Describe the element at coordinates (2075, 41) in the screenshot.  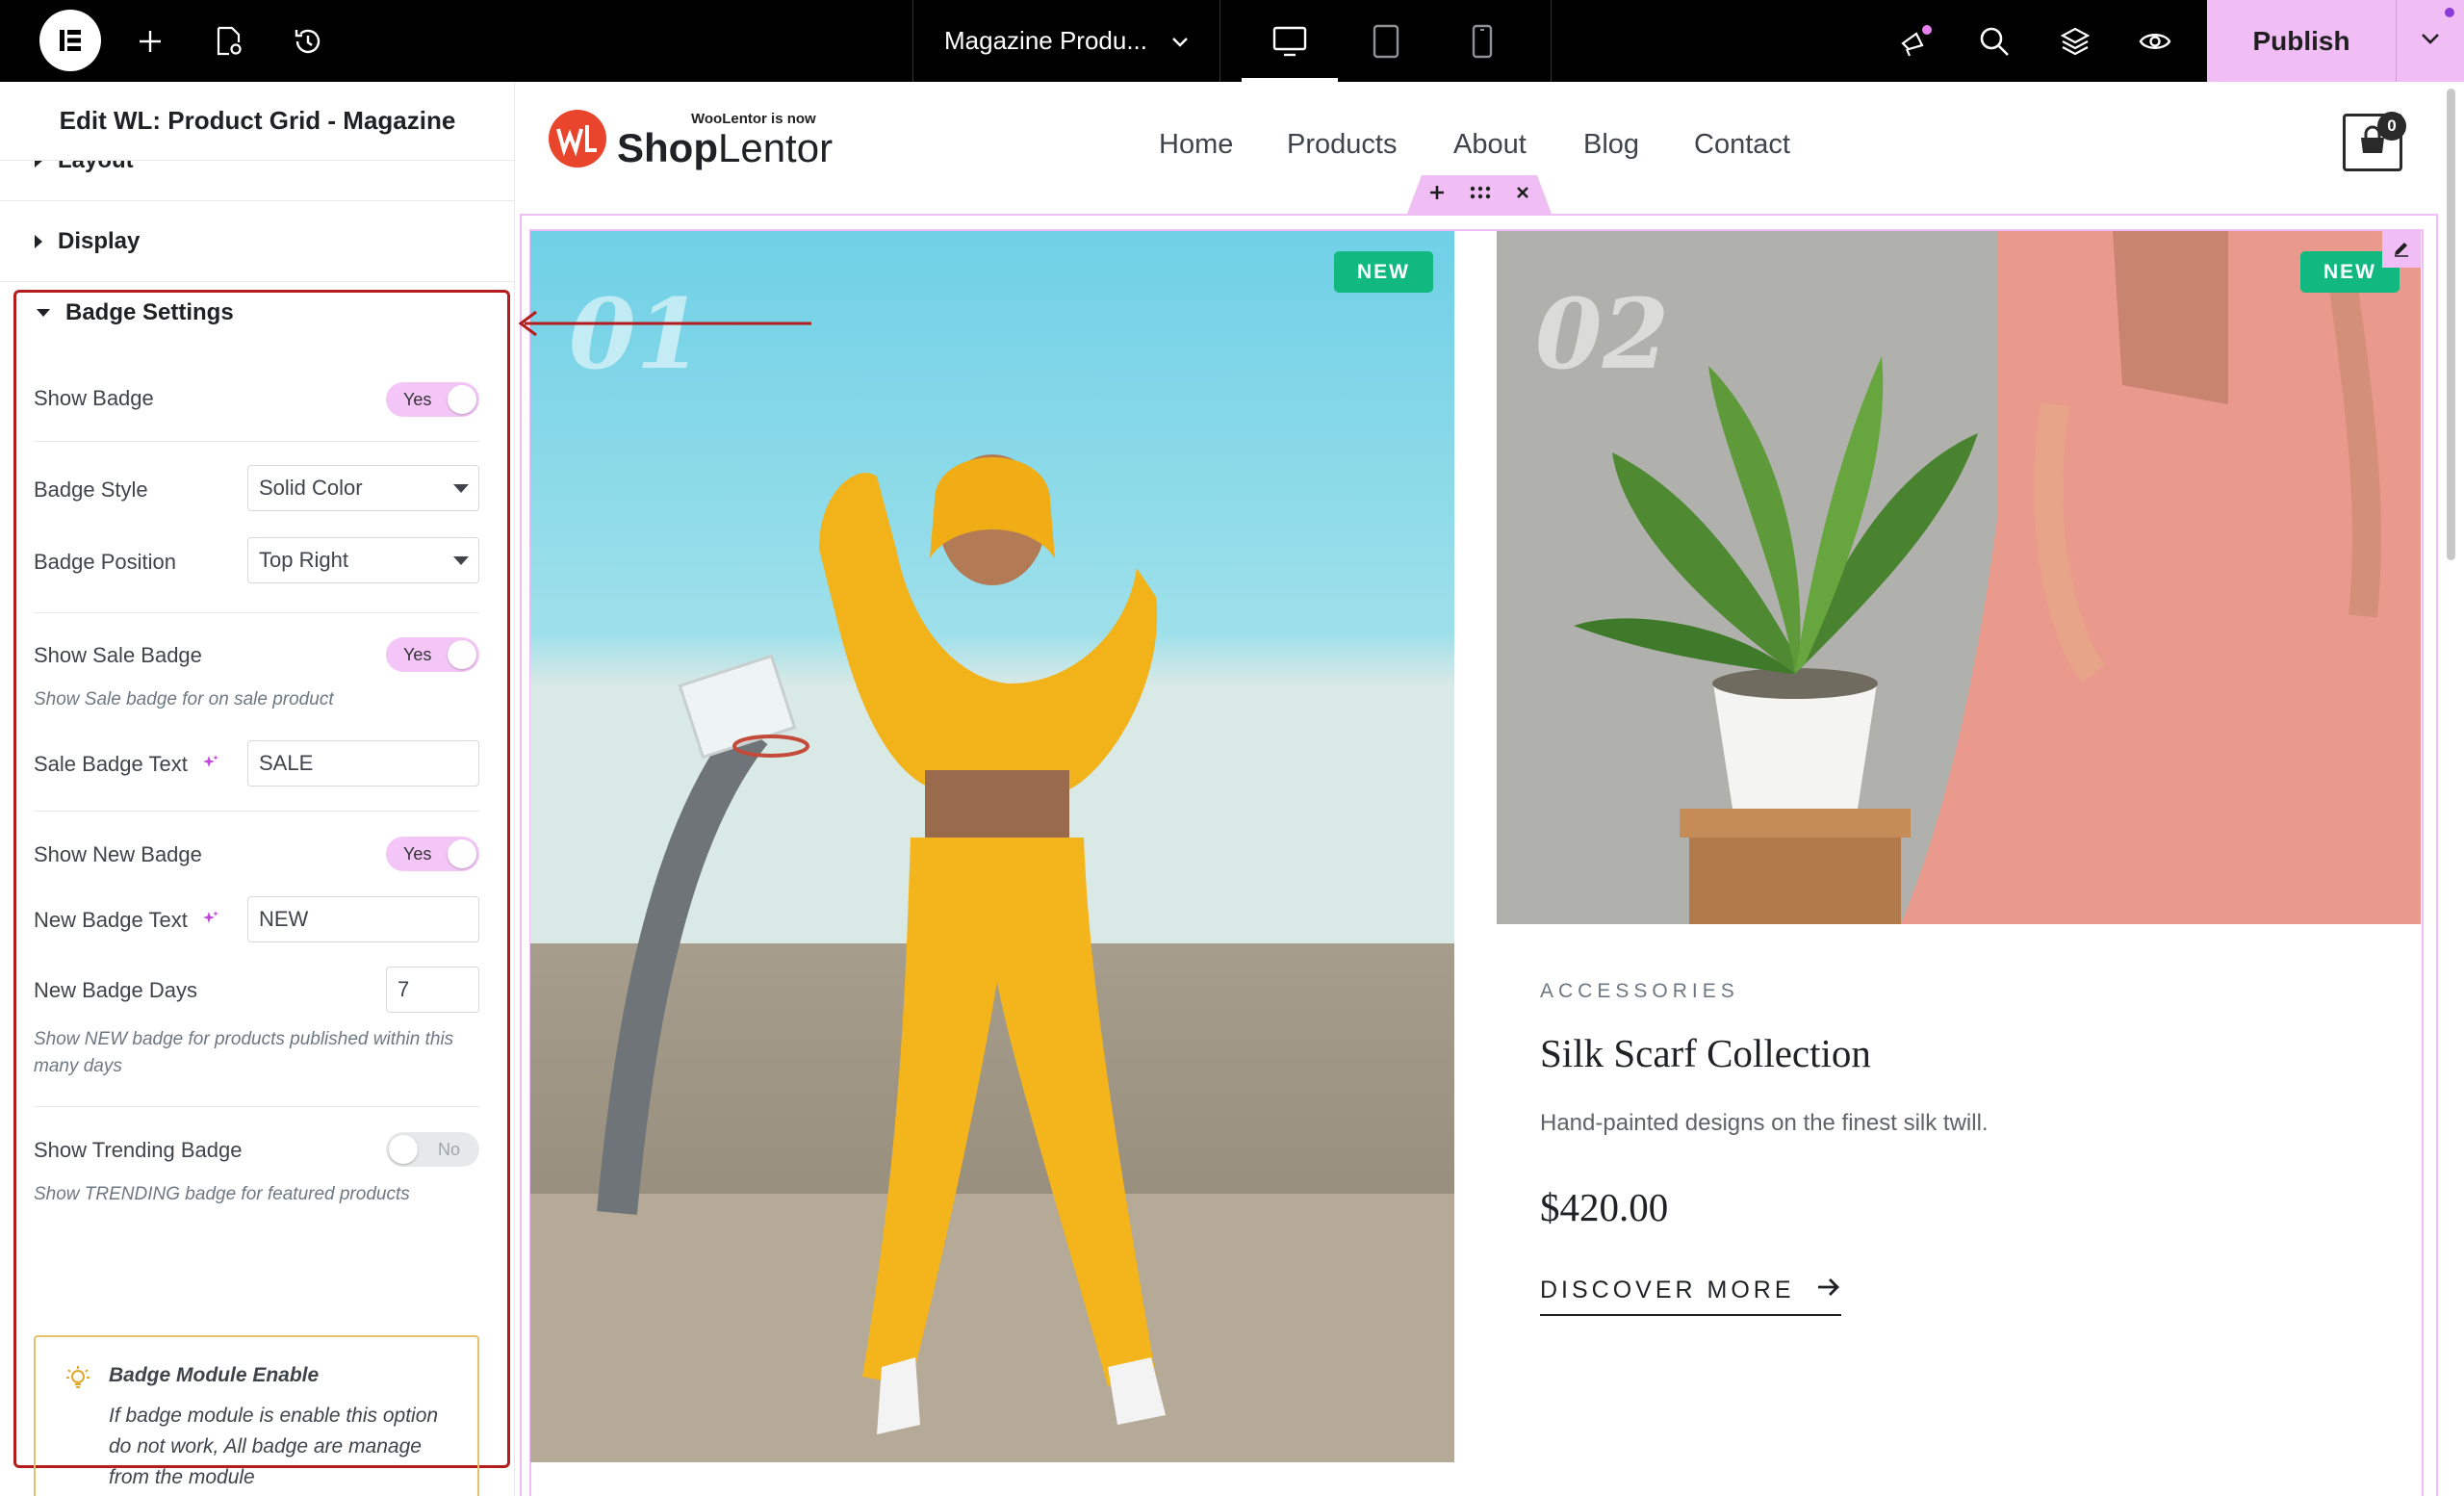
I see `layers-icon` at that location.